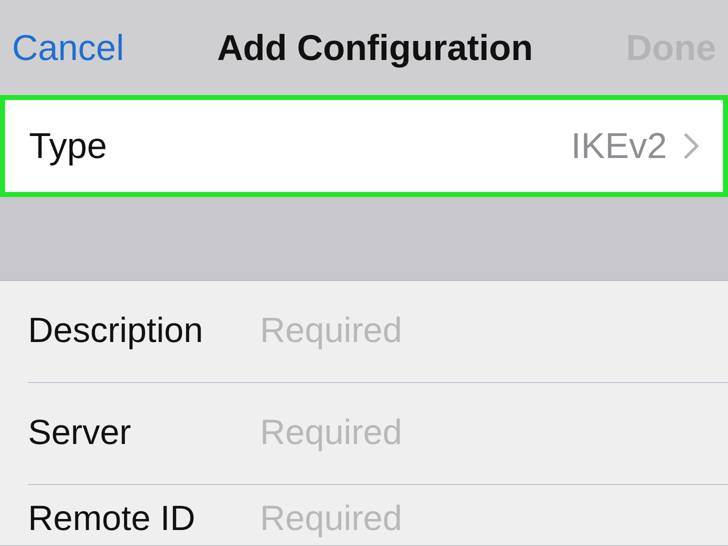  Describe the element at coordinates (691, 146) in the screenshot. I see `chevron-icon` at that location.